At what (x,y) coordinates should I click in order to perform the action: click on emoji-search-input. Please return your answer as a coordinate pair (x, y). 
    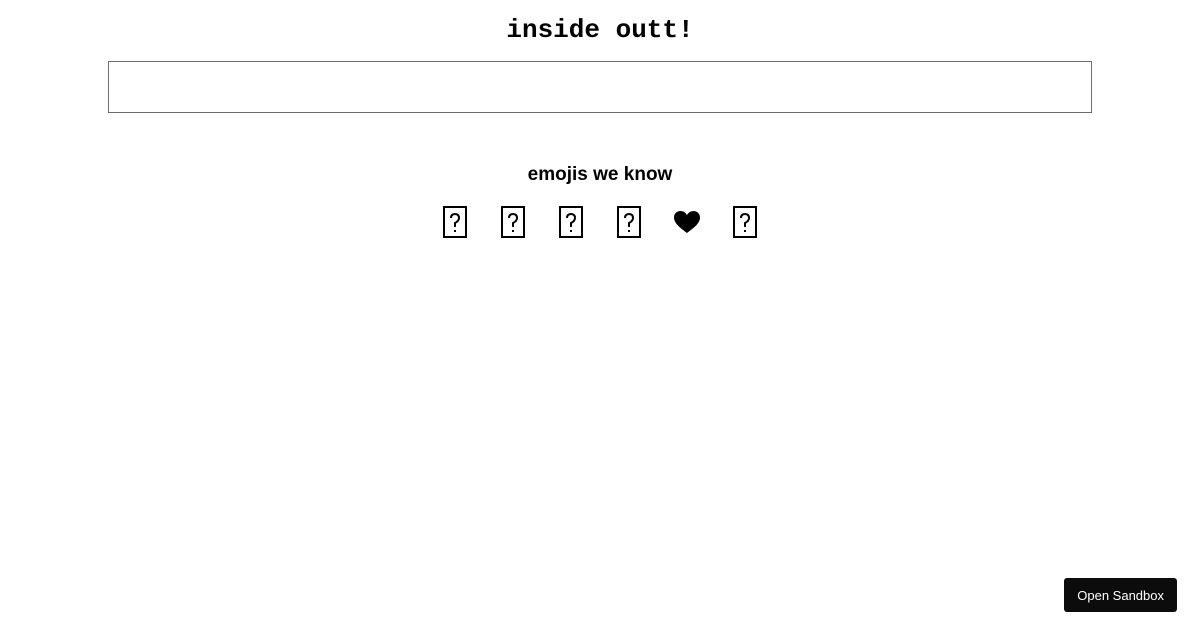
    Looking at the image, I should click on (600, 87).